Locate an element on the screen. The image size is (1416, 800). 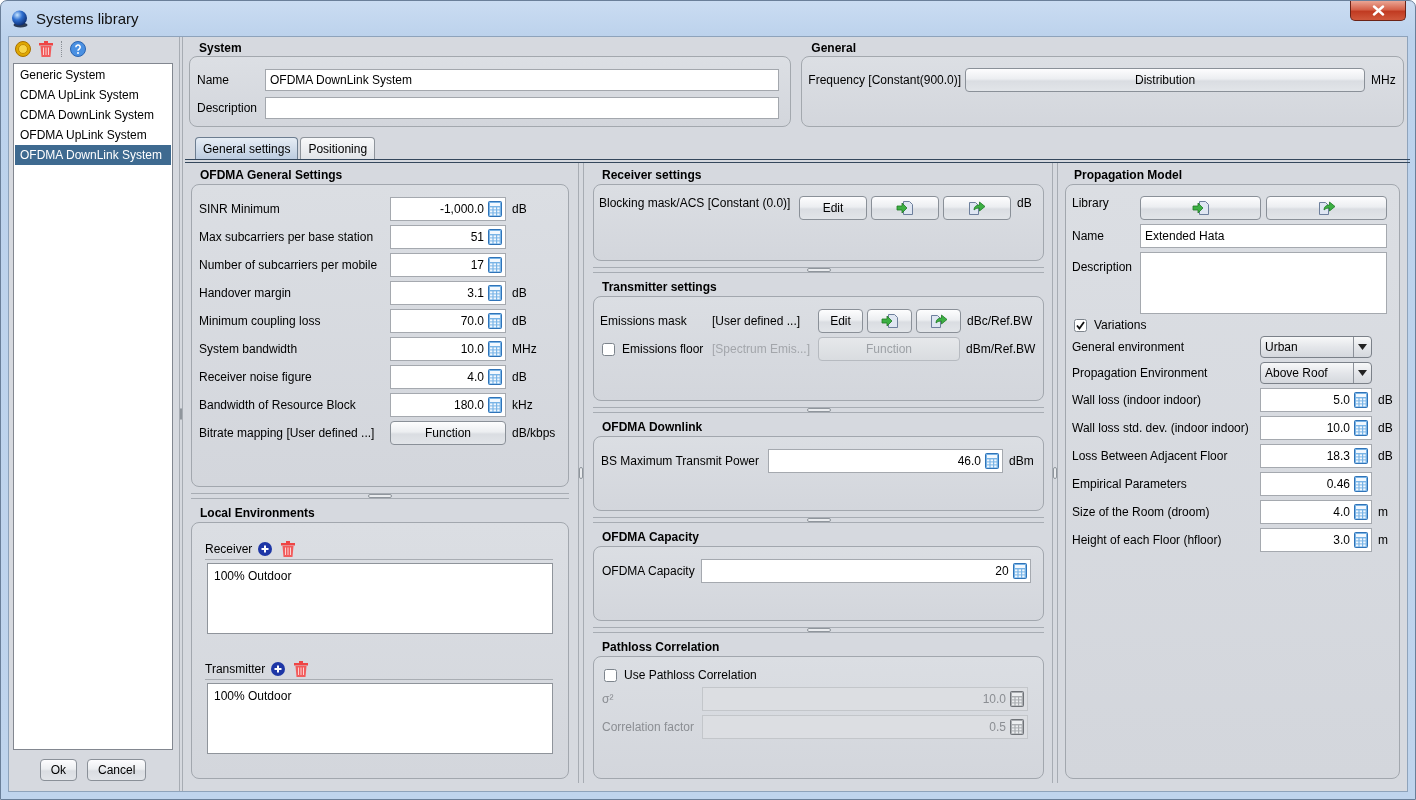
field-label: Wall loss (indoor indoor) is located at coordinates (1137, 400).